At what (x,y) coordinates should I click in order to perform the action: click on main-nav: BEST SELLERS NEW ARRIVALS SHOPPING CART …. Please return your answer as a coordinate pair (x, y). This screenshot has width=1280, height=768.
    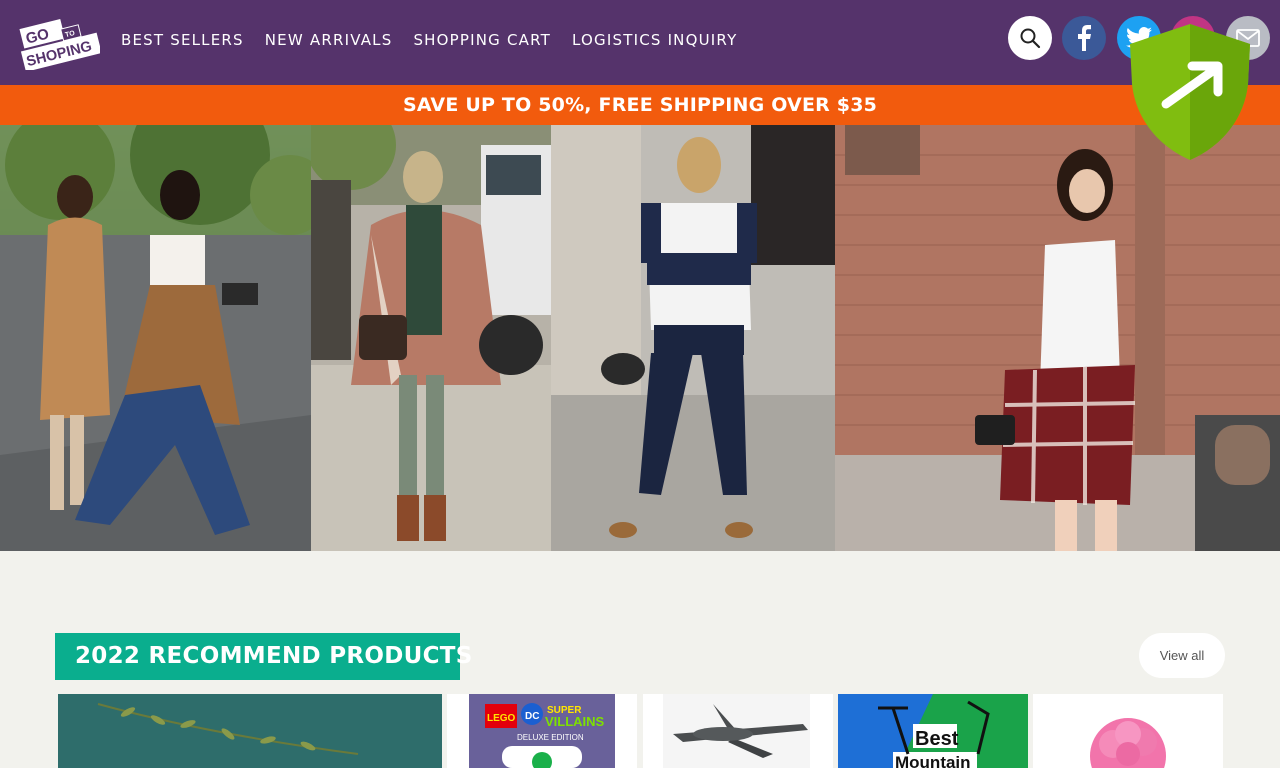
    Looking at the image, I should click on (429, 40).